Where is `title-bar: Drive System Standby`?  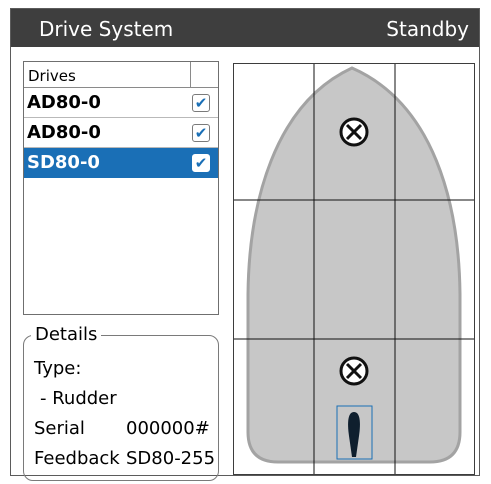 title-bar: Drive System Standby is located at coordinates (245, 28).